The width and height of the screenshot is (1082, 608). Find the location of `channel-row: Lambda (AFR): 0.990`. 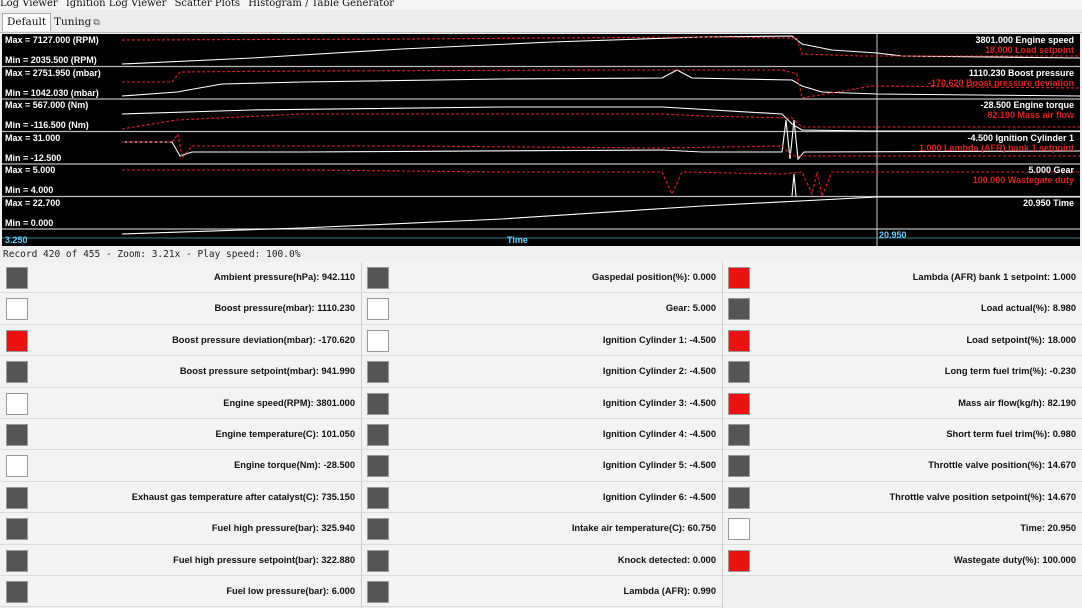

channel-row: Lambda (AFR): 0.990 is located at coordinates (541, 592).